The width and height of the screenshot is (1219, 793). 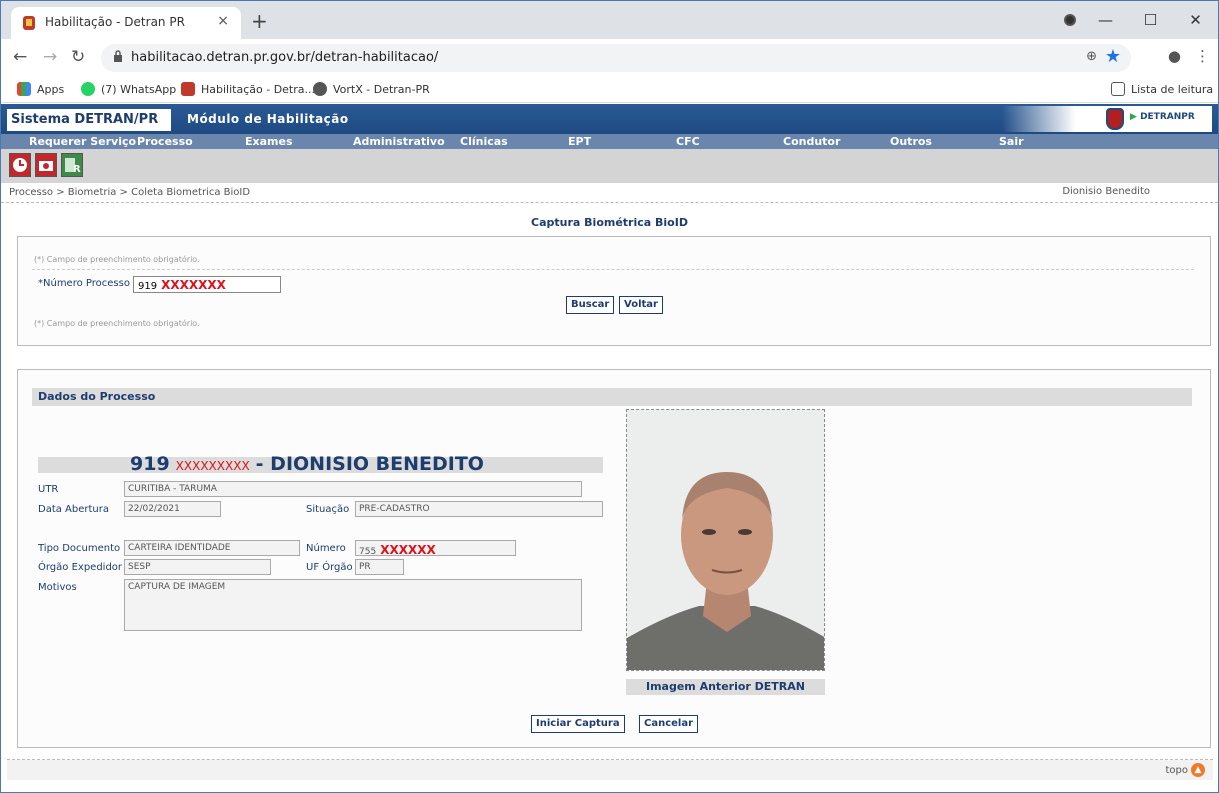 What do you see at coordinates (82, 141) in the screenshot?
I see `menu-requerer-servico: Requerer Serviço` at bounding box center [82, 141].